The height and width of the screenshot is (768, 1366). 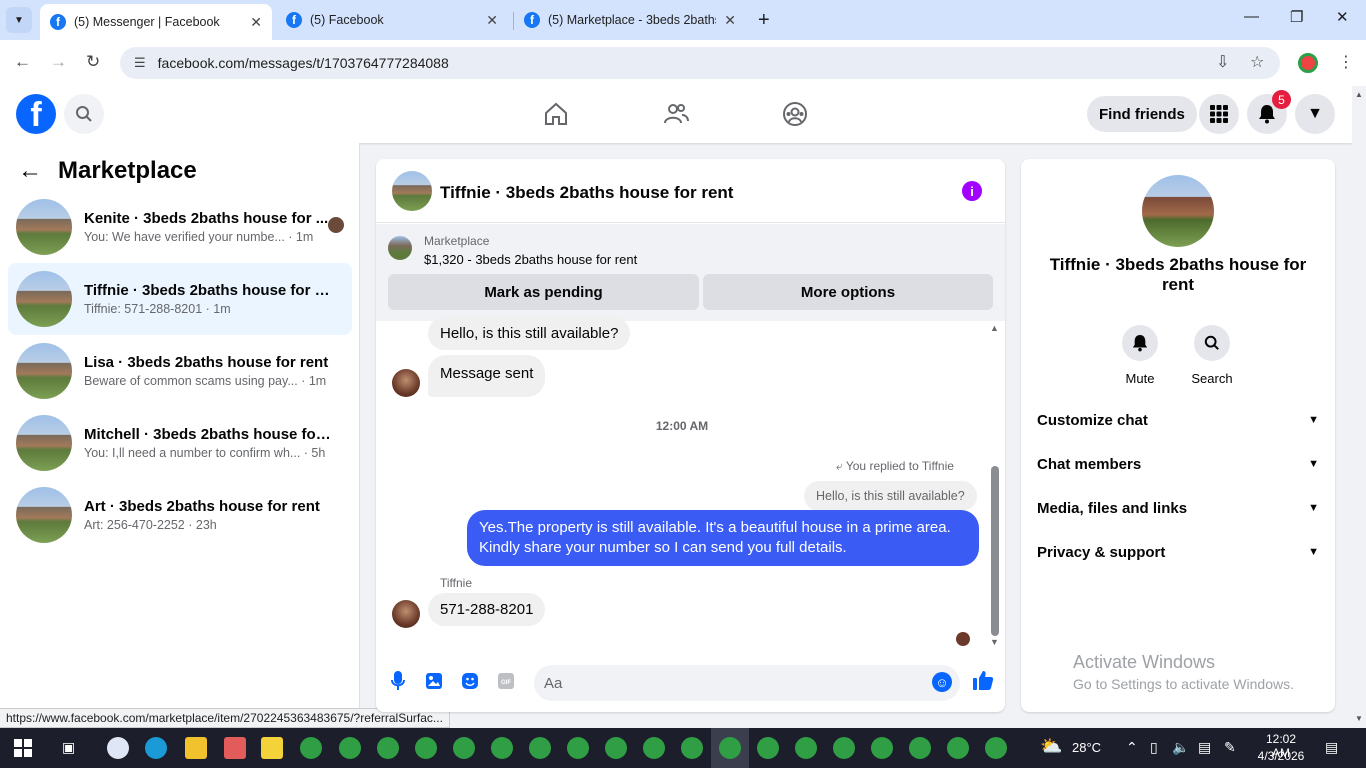 I want to click on file-explorer-icon, so click(x=196, y=748).